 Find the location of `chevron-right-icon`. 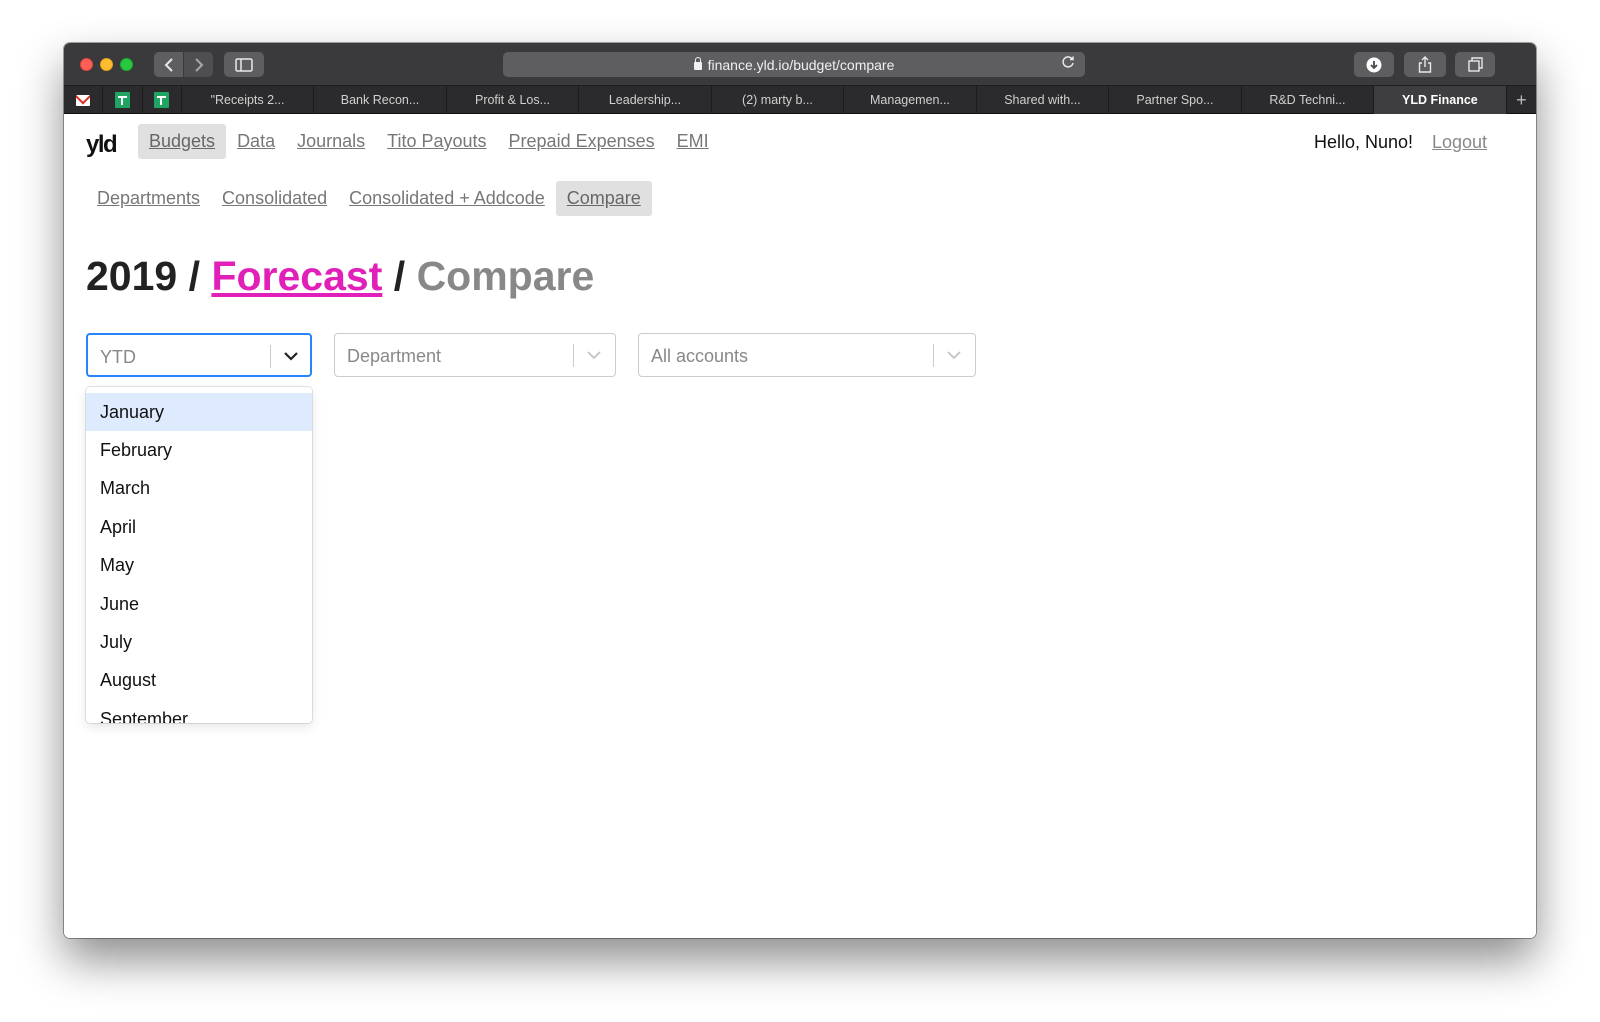

chevron-right-icon is located at coordinates (198, 64).